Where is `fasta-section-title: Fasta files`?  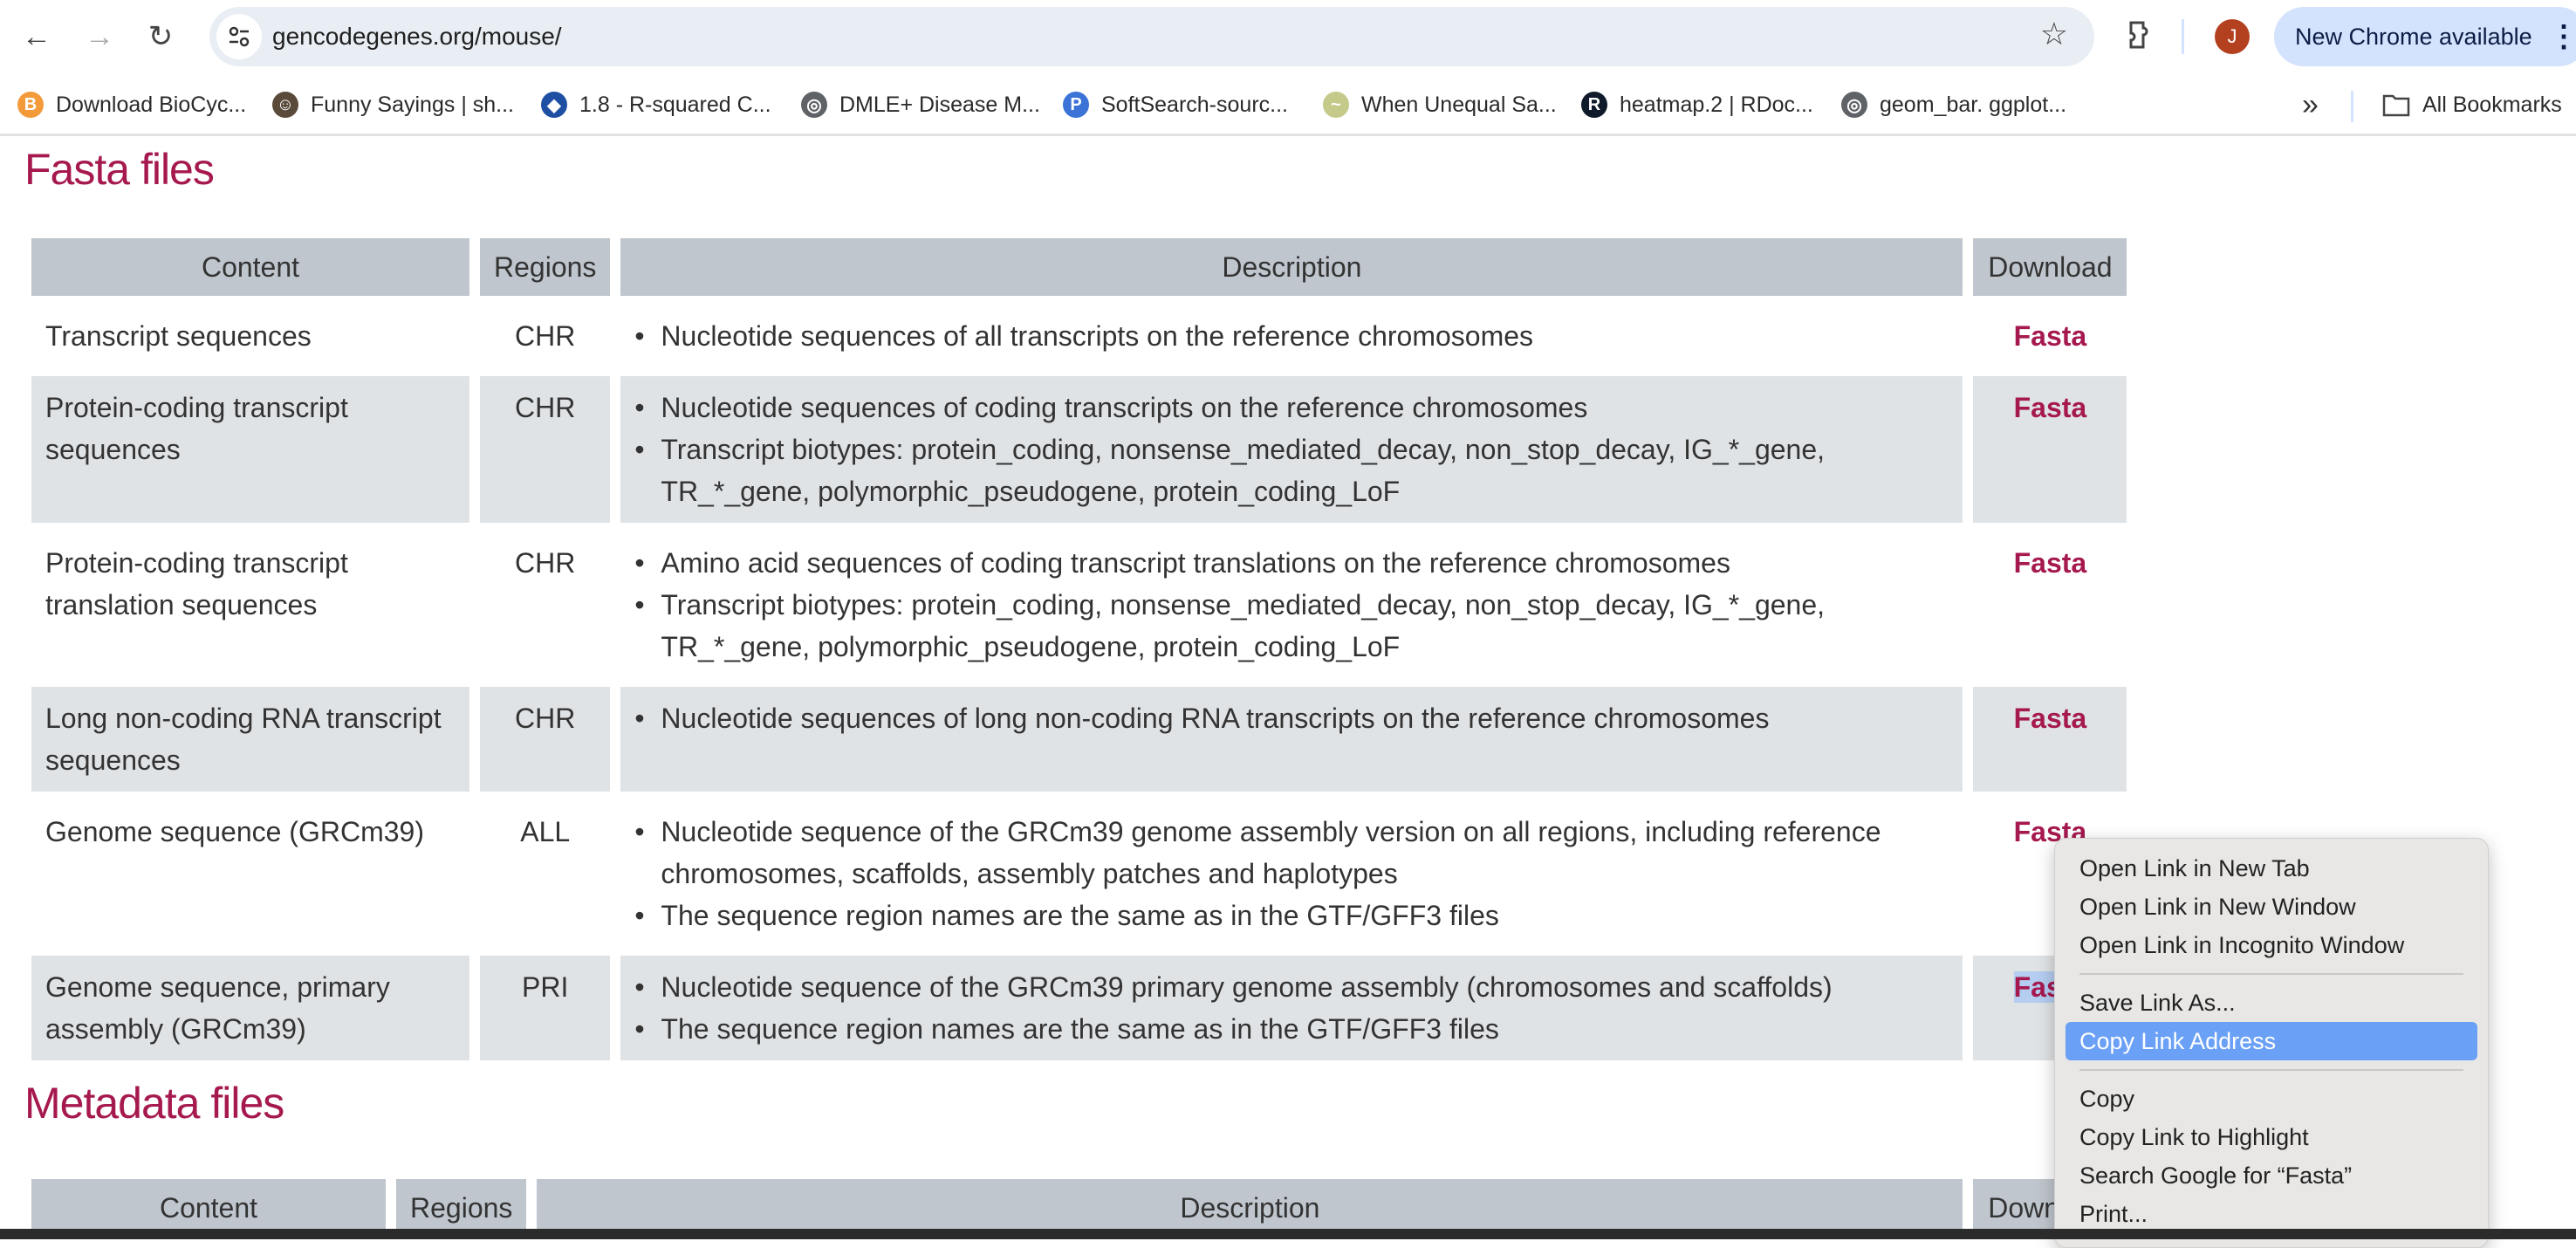
fasta-section-title: Fasta files is located at coordinates (119, 169).